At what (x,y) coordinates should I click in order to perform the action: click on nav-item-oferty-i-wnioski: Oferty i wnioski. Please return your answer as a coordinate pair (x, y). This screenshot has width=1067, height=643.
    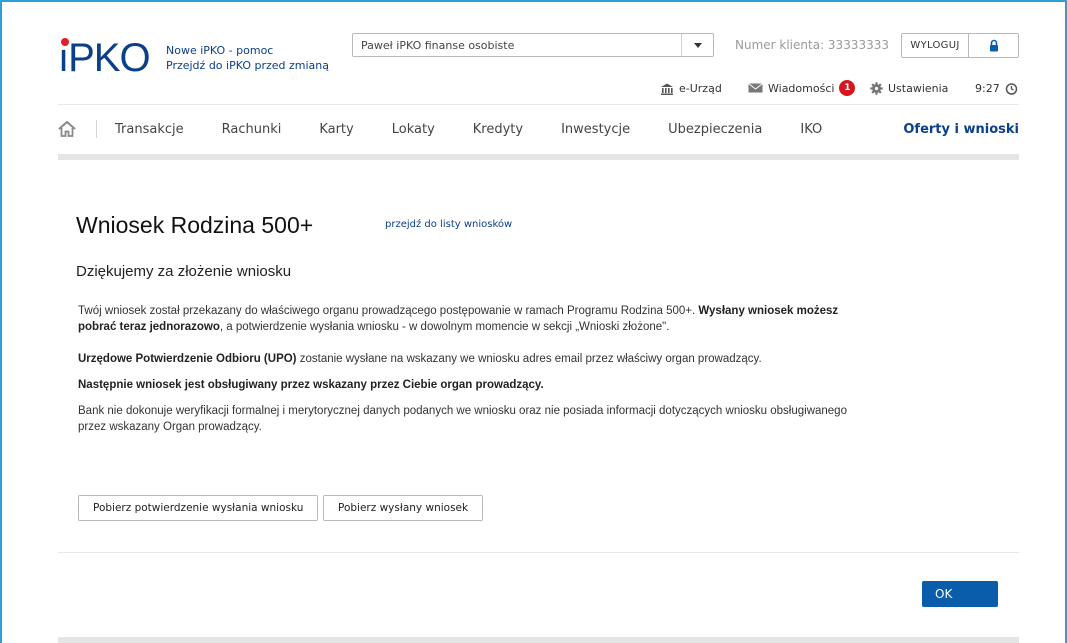
    Looking at the image, I should click on (961, 129).